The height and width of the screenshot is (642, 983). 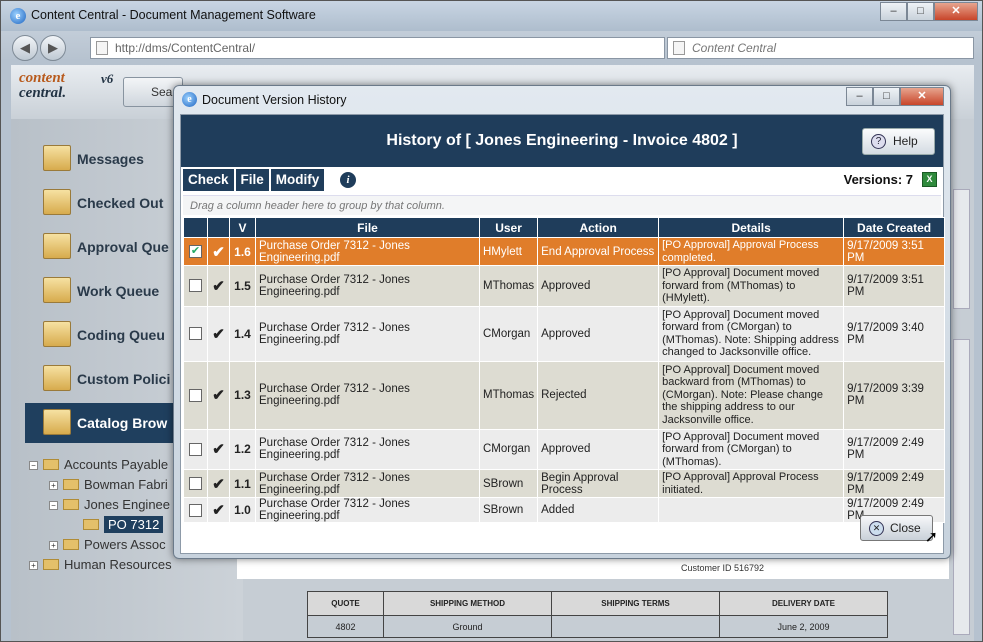 What do you see at coordinates (598, 510) in the screenshot?
I see `action-cell: Added` at bounding box center [598, 510].